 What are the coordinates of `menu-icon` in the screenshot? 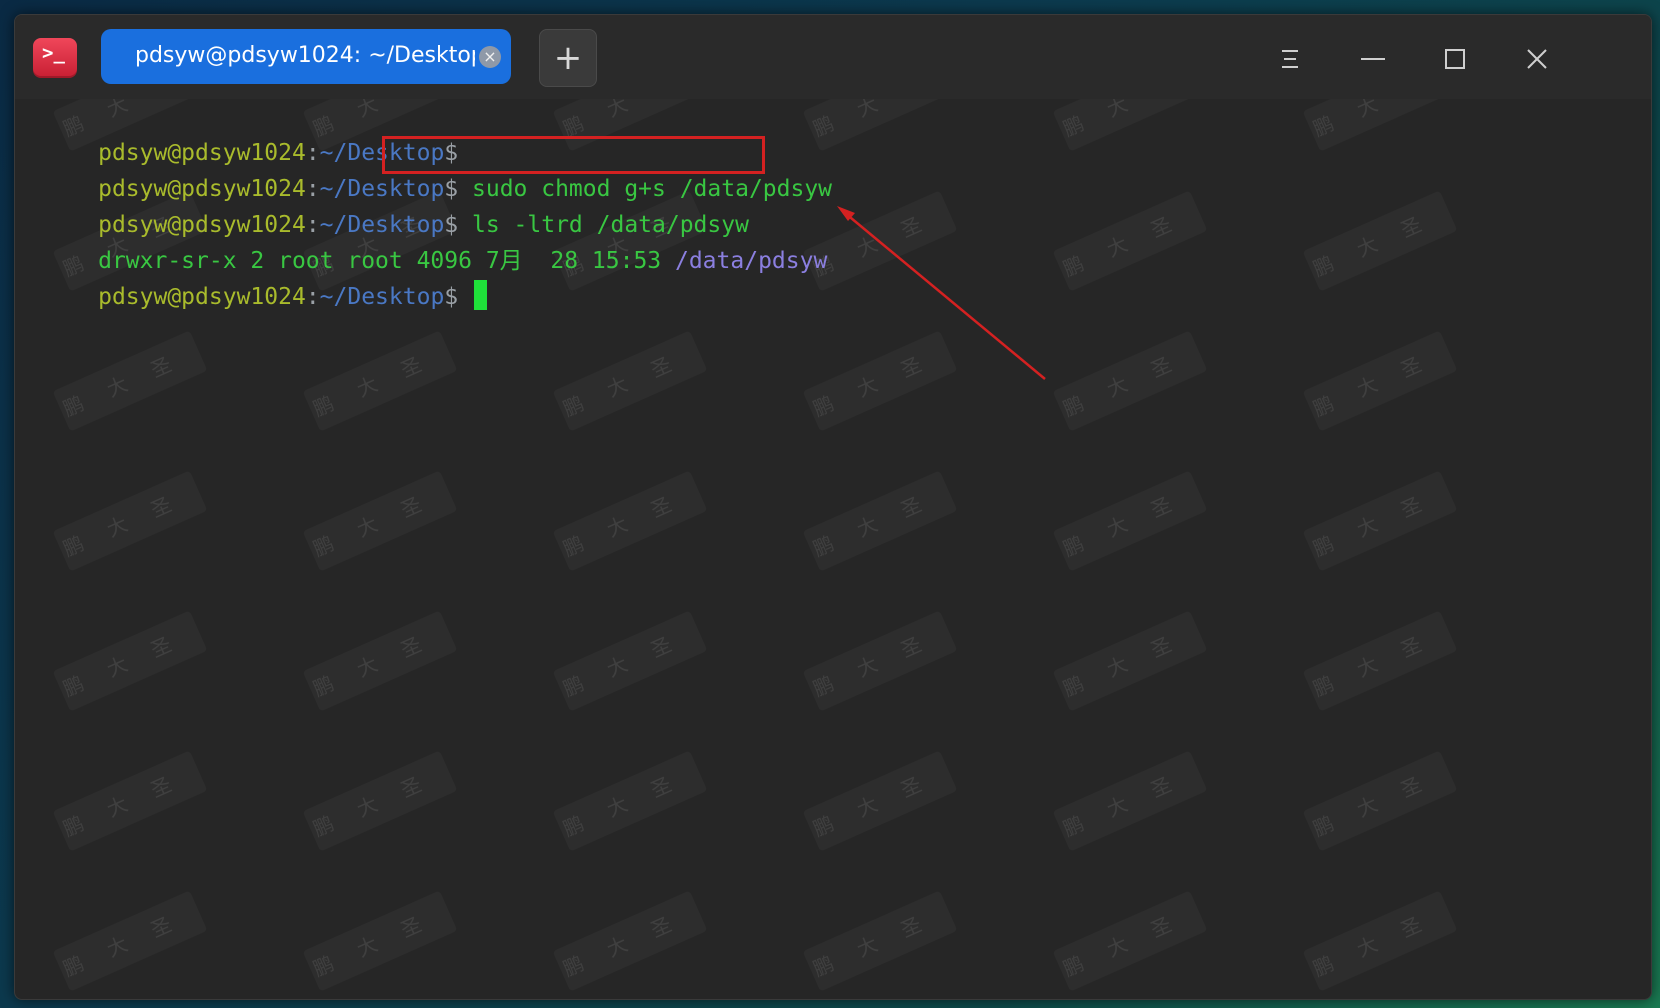 It's located at (1291, 59).